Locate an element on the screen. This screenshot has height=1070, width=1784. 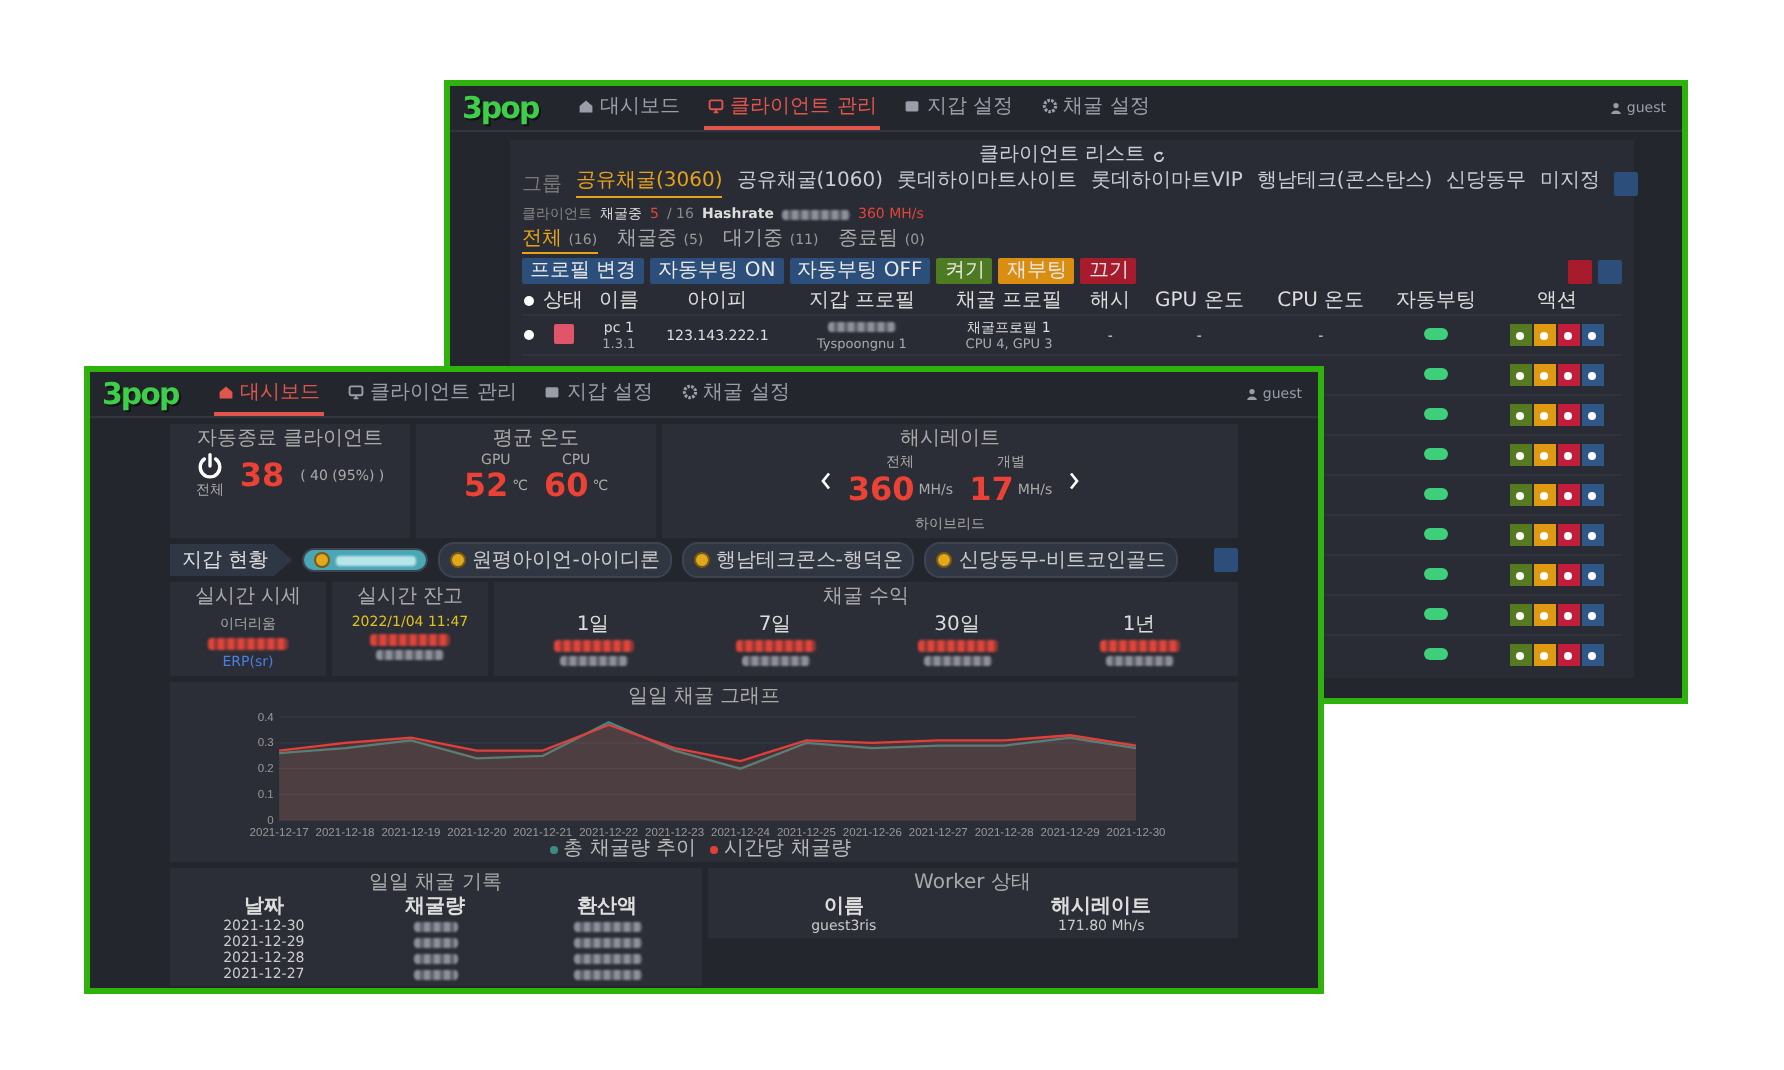
column-header: GPU 온도 is located at coordinates (1199, 301).